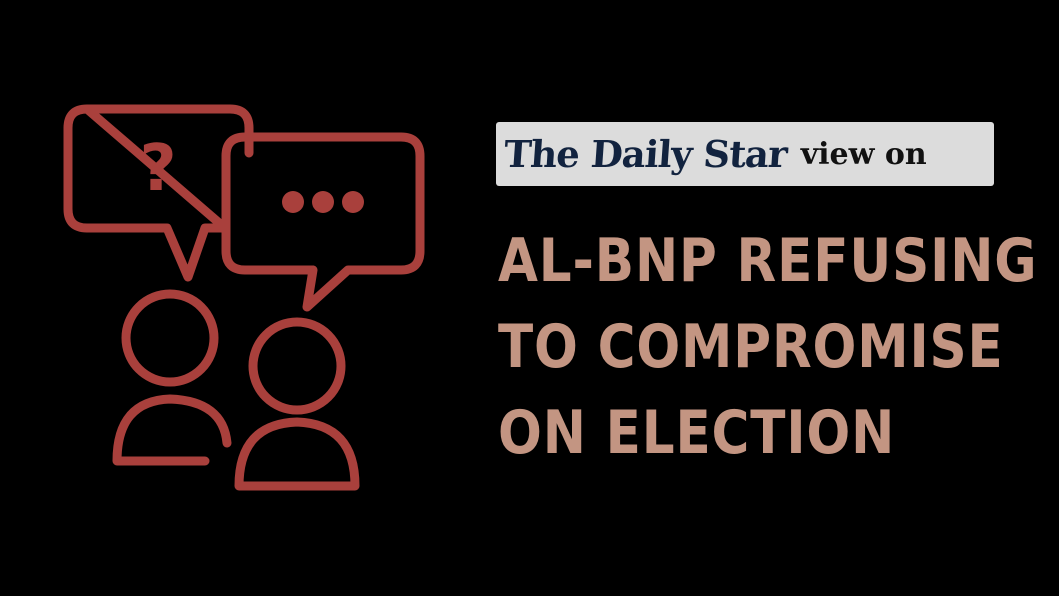  What do you see at coordinates (751, 347) in the screenshot?
I see `headline-line-2: TO COMPROMISE` at bounding box center [751, 347].